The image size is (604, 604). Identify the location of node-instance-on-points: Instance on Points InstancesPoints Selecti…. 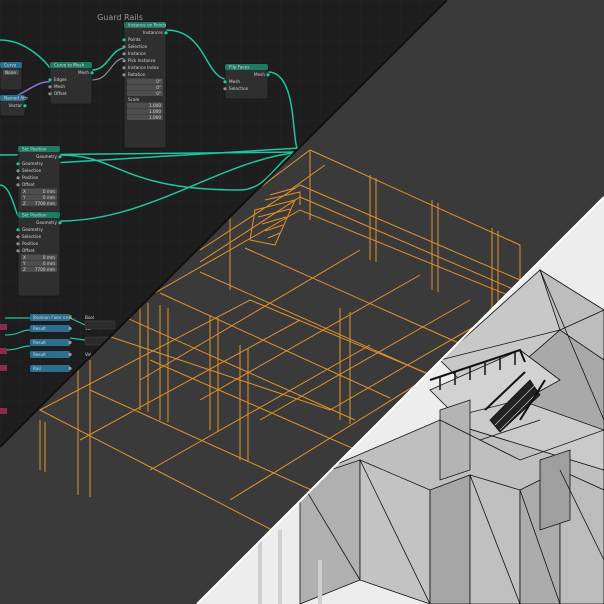
(145, 85).